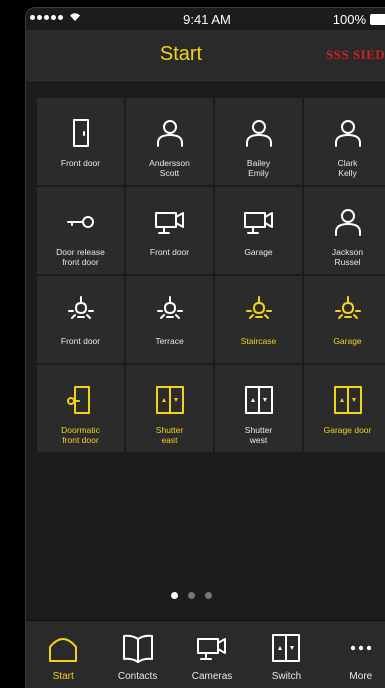  I want to click on door-icon, so click(81, 133).